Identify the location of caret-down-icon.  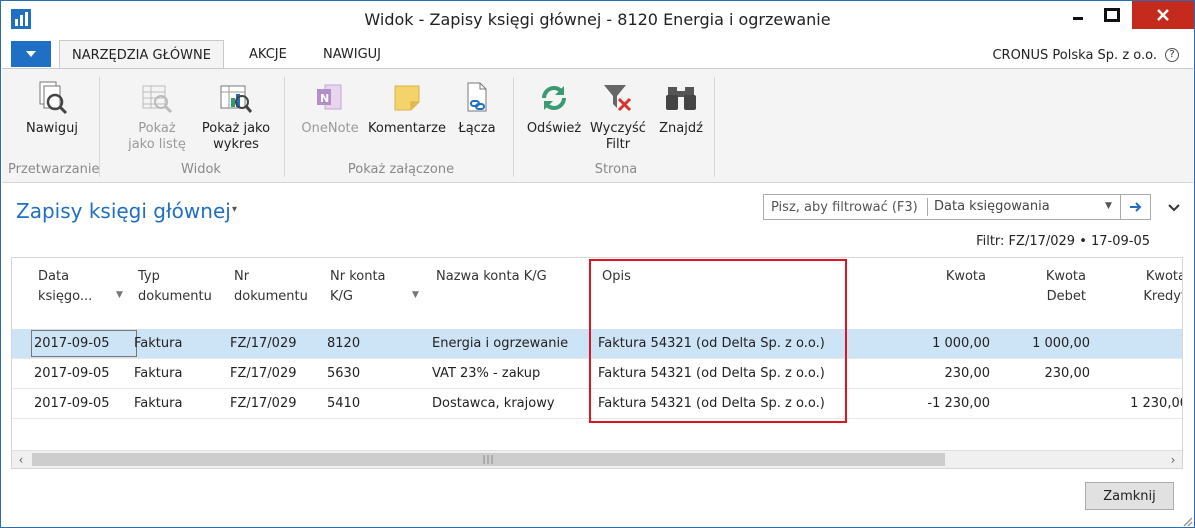
(31, 54).